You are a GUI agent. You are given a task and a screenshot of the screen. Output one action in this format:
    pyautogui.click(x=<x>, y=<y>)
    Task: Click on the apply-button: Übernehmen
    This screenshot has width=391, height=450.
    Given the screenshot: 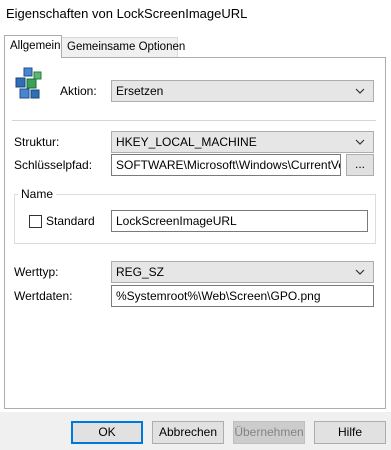 What is the action you would take?
    pyautogui.click(x=269, y=432)
    